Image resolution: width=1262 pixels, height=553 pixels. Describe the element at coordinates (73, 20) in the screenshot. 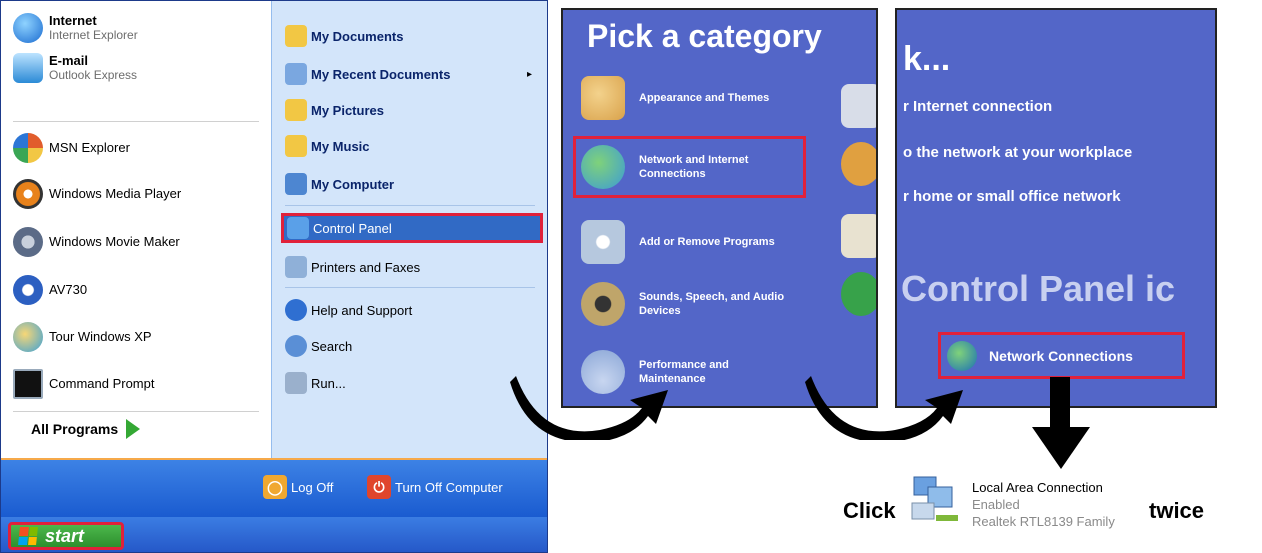

I see `internet-label: Internet` at that location.